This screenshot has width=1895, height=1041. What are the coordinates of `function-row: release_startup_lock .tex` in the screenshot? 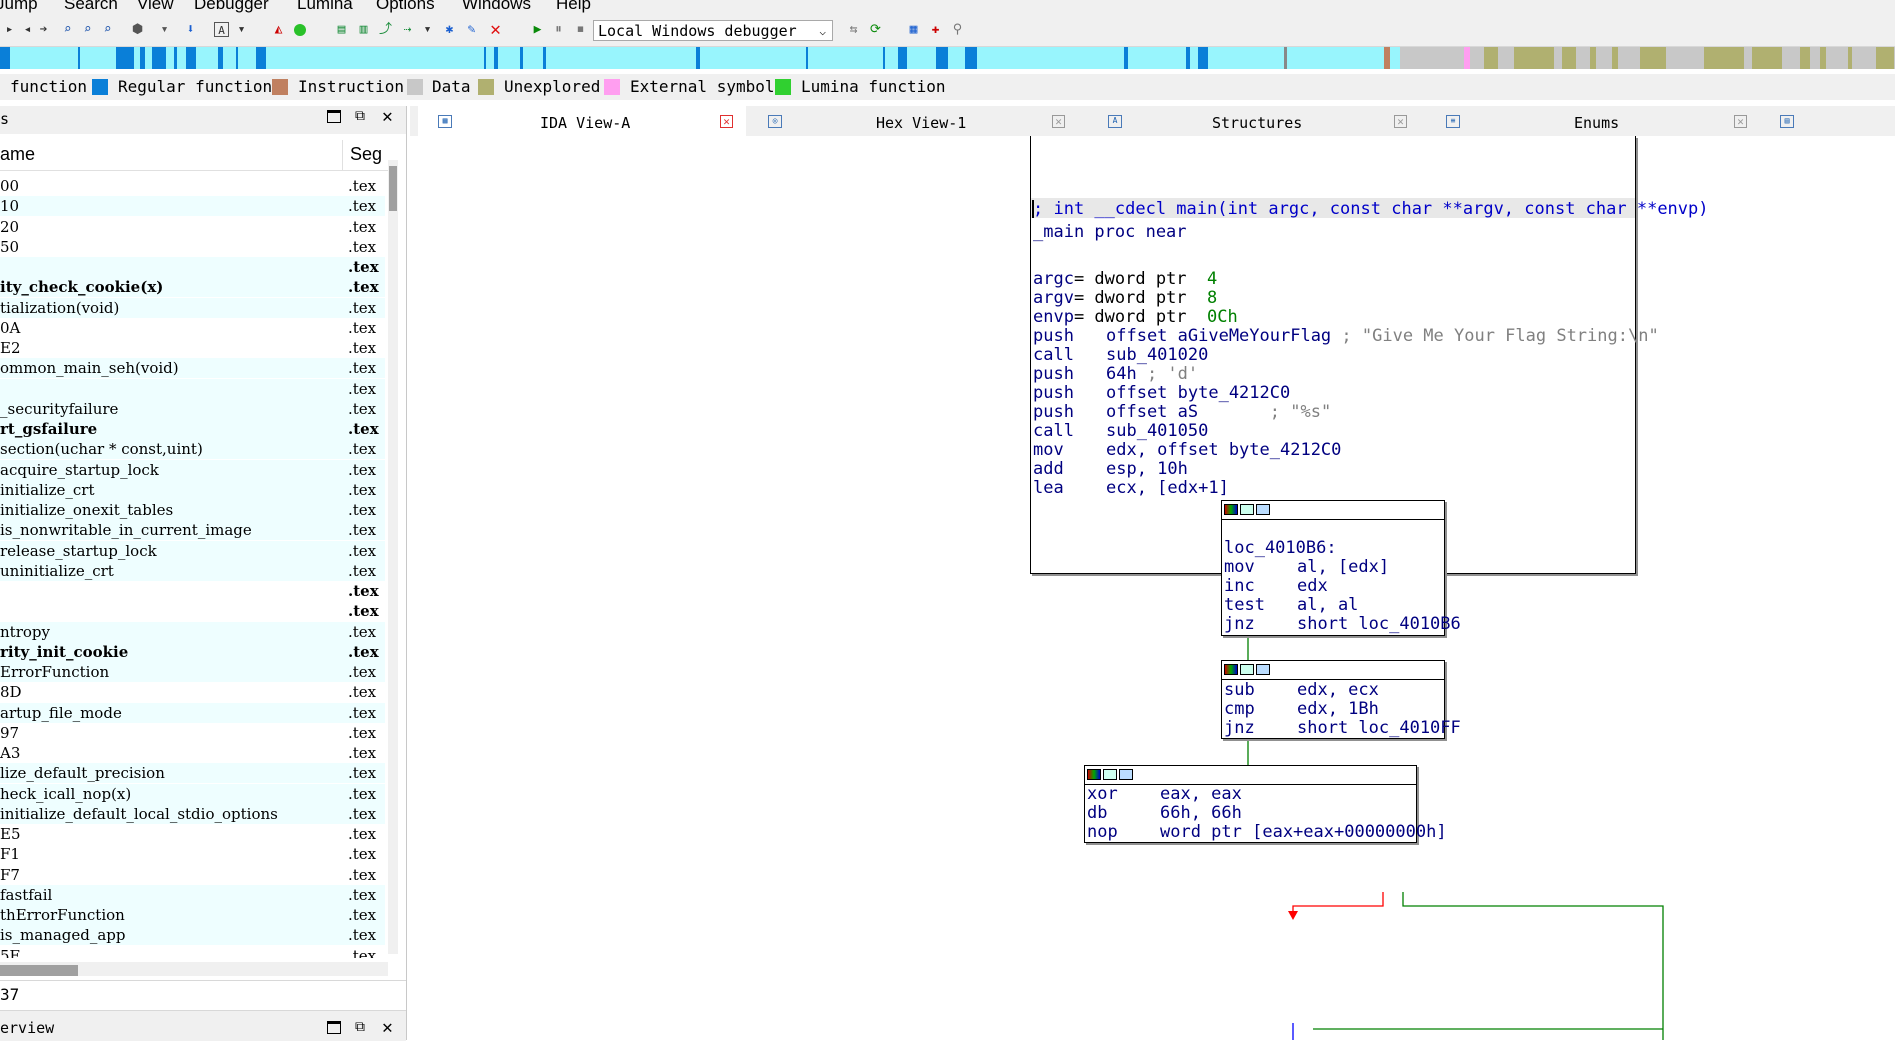 It's located at (192, 550).